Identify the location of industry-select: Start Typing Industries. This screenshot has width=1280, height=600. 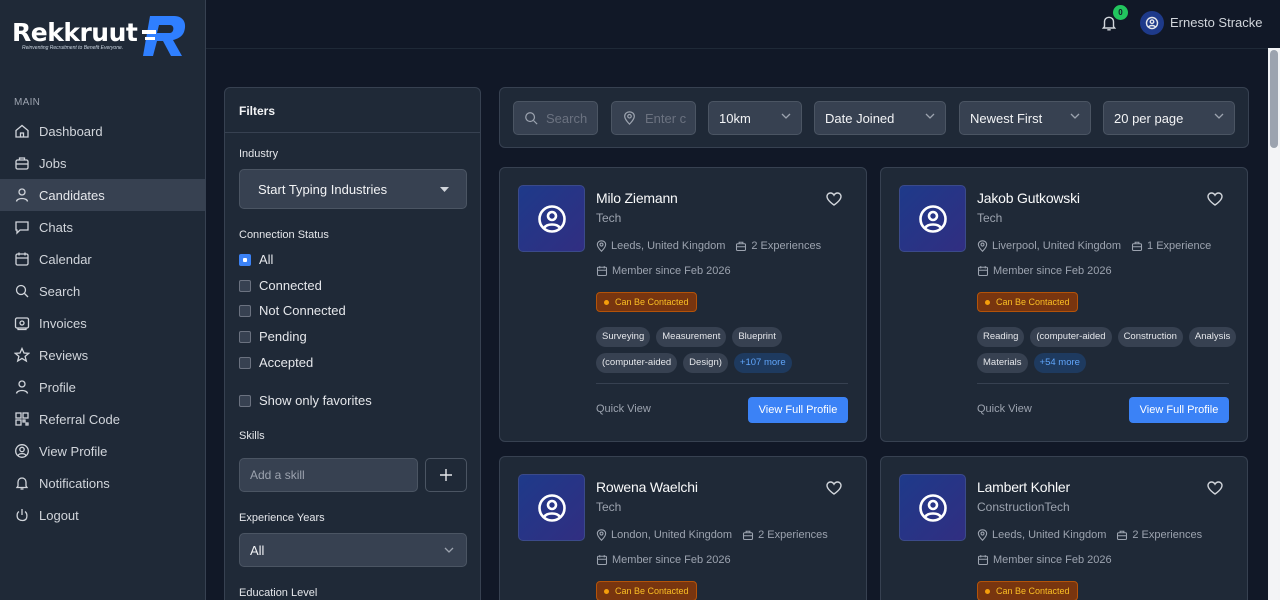
(353, 189).